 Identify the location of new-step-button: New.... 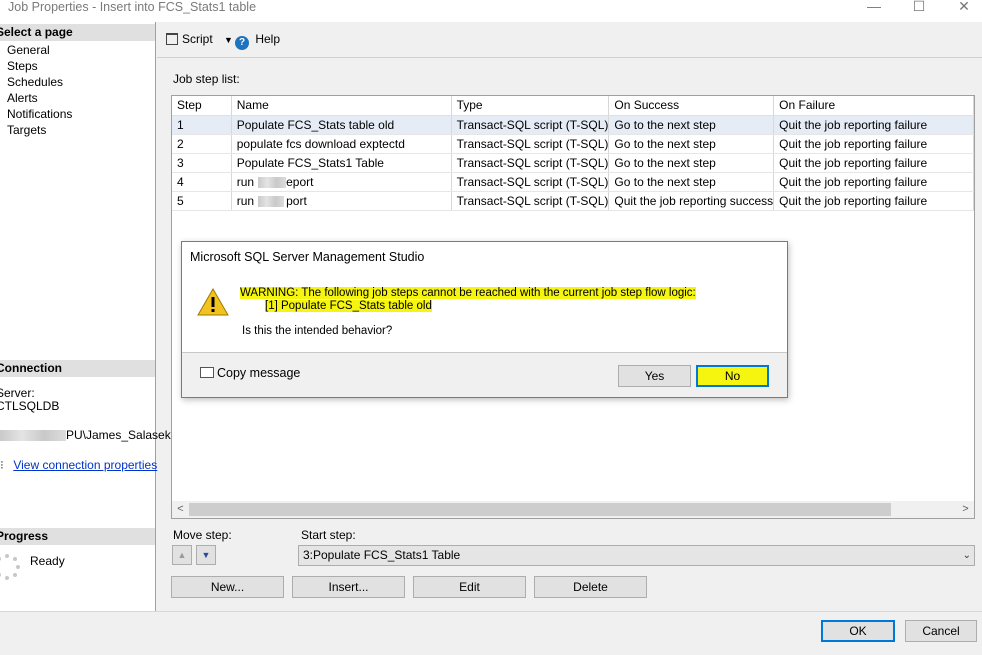
(227, 587).